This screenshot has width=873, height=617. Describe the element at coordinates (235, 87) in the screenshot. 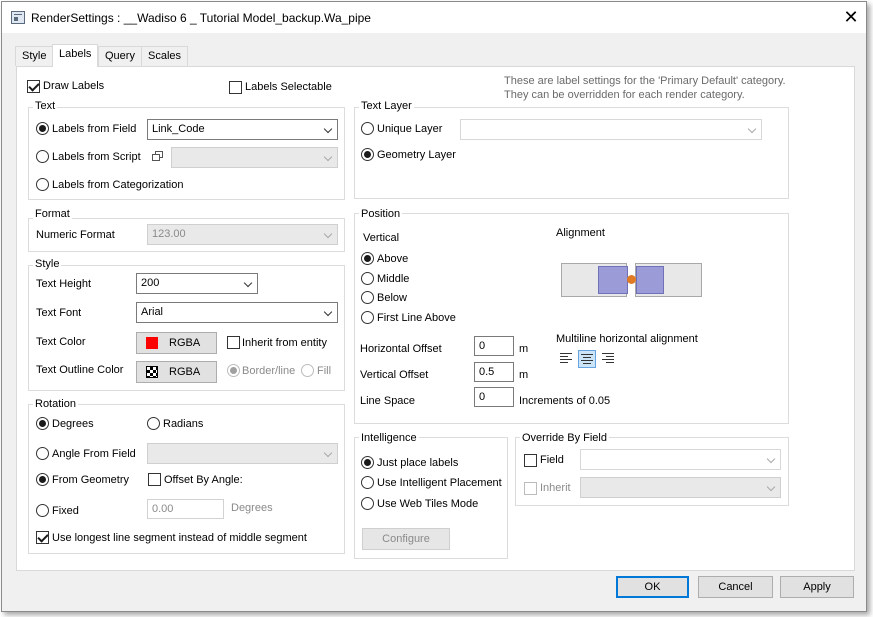

I see `labels-selectable-checkbox` at that location.